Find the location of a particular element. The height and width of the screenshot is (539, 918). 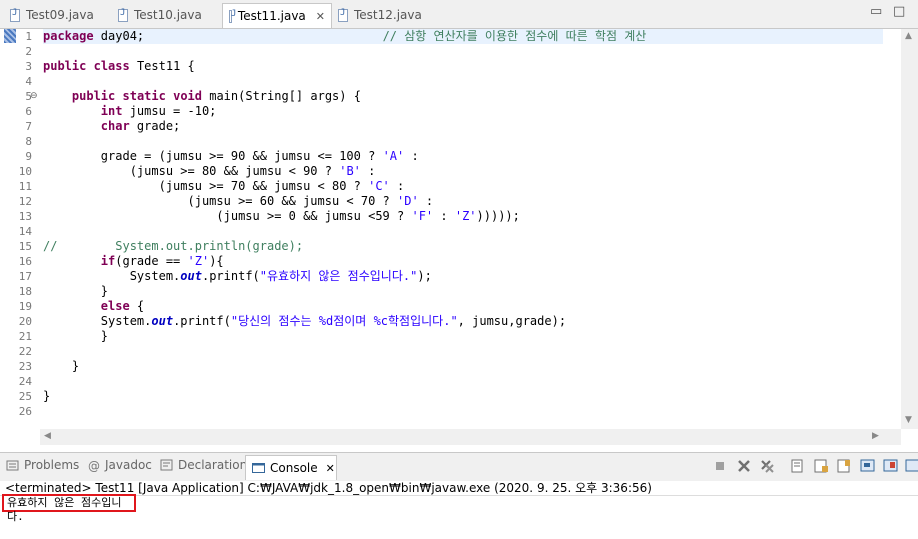

tab-problems: Problems is located at coordinates (42, 465).